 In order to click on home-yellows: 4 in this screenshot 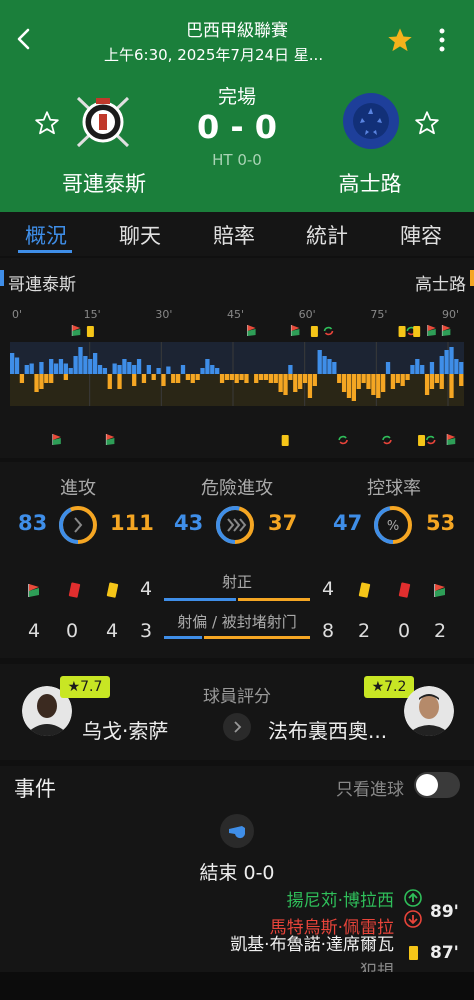, I will do `click(112, 631)`.